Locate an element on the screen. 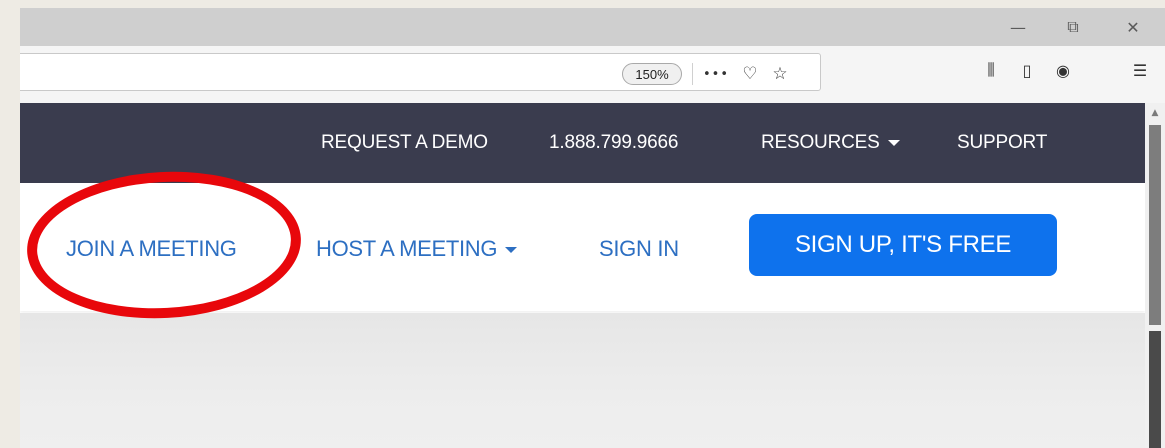 The width and height of the screenshot is (1165, 448). pocket-icon: ♡ is located at coordinates (750, 74).